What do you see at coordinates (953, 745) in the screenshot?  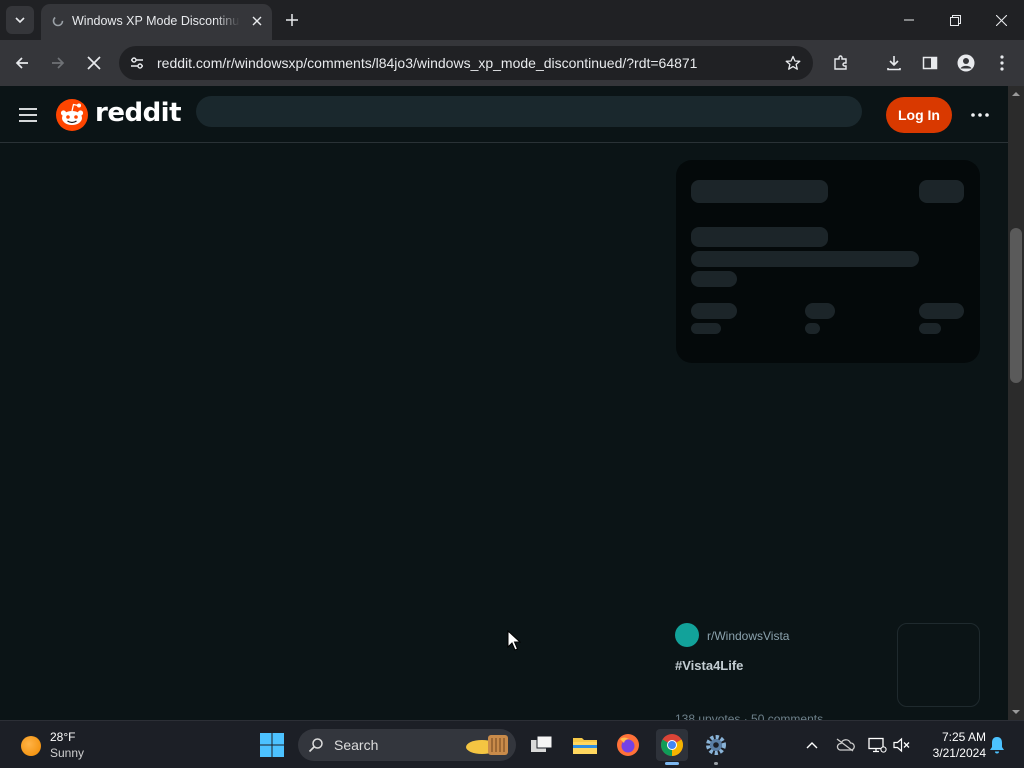 I see `system-clock: 7:25 AM 3/21/2024` at bounding box center [953, 745].